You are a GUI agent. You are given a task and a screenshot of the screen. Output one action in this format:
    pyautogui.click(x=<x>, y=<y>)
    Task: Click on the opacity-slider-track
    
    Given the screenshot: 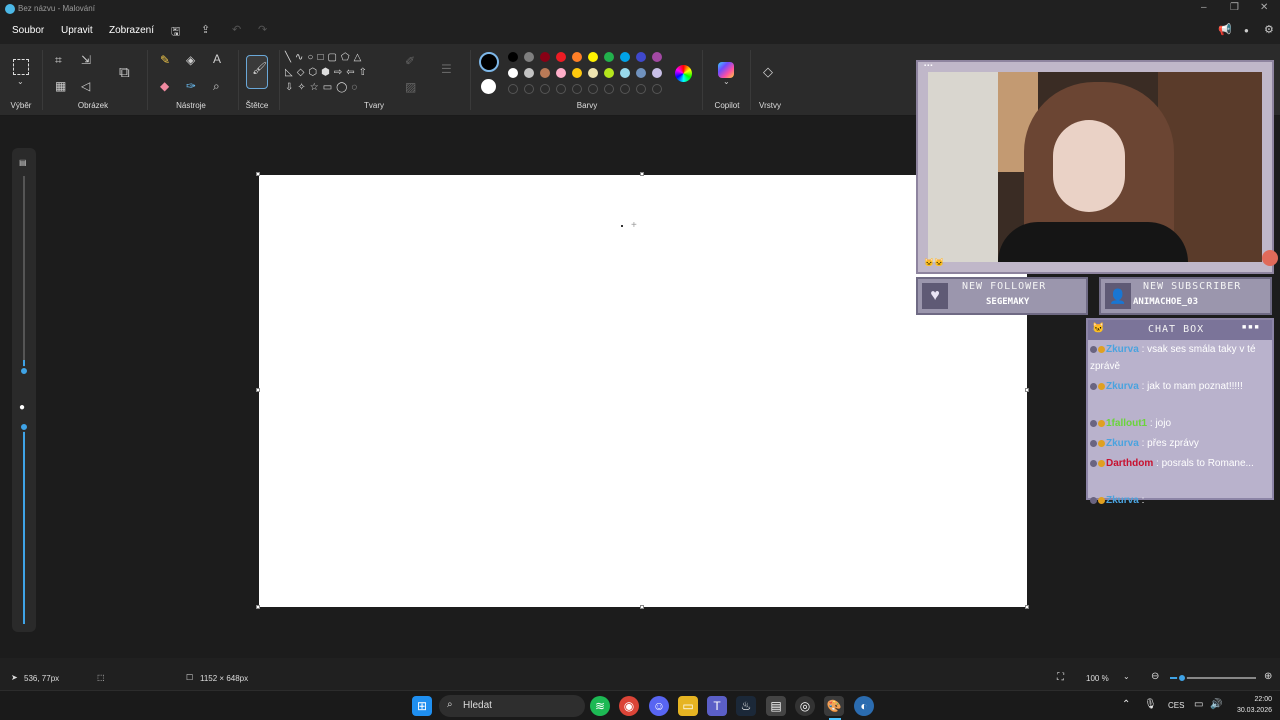 What is the action you would take?
    pyautogui.click(x=24, y=525)
    